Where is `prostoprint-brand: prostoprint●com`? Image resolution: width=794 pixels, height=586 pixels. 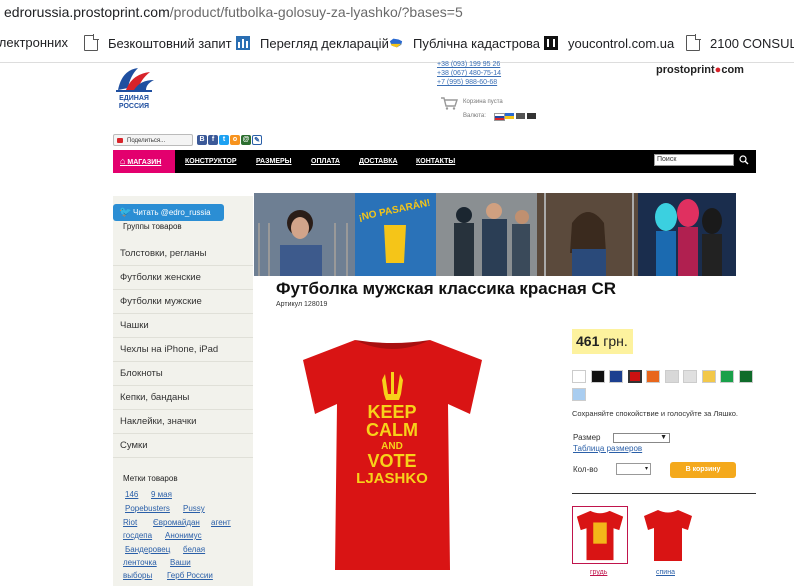
prostoprint-brand: prostoprint●com is located at coordinates (700, 70).